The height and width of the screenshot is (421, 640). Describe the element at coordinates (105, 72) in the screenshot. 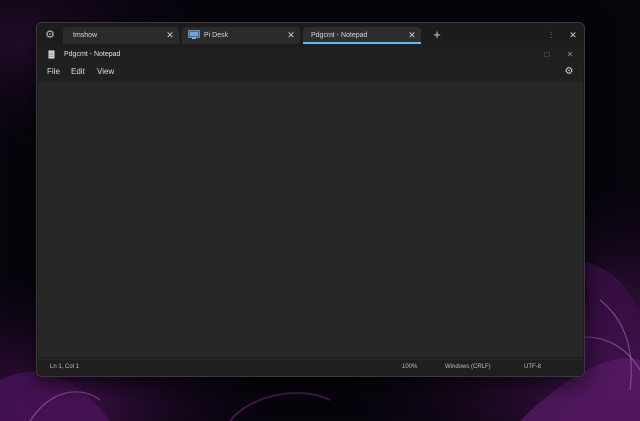

I see `menu-view: View` at that location.